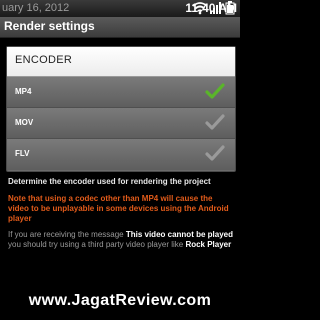 This screenshot has height=320, width=320. Describe the element at coordinates (22, 153) in the screenshot. I see `option-label: FLV` at that location.